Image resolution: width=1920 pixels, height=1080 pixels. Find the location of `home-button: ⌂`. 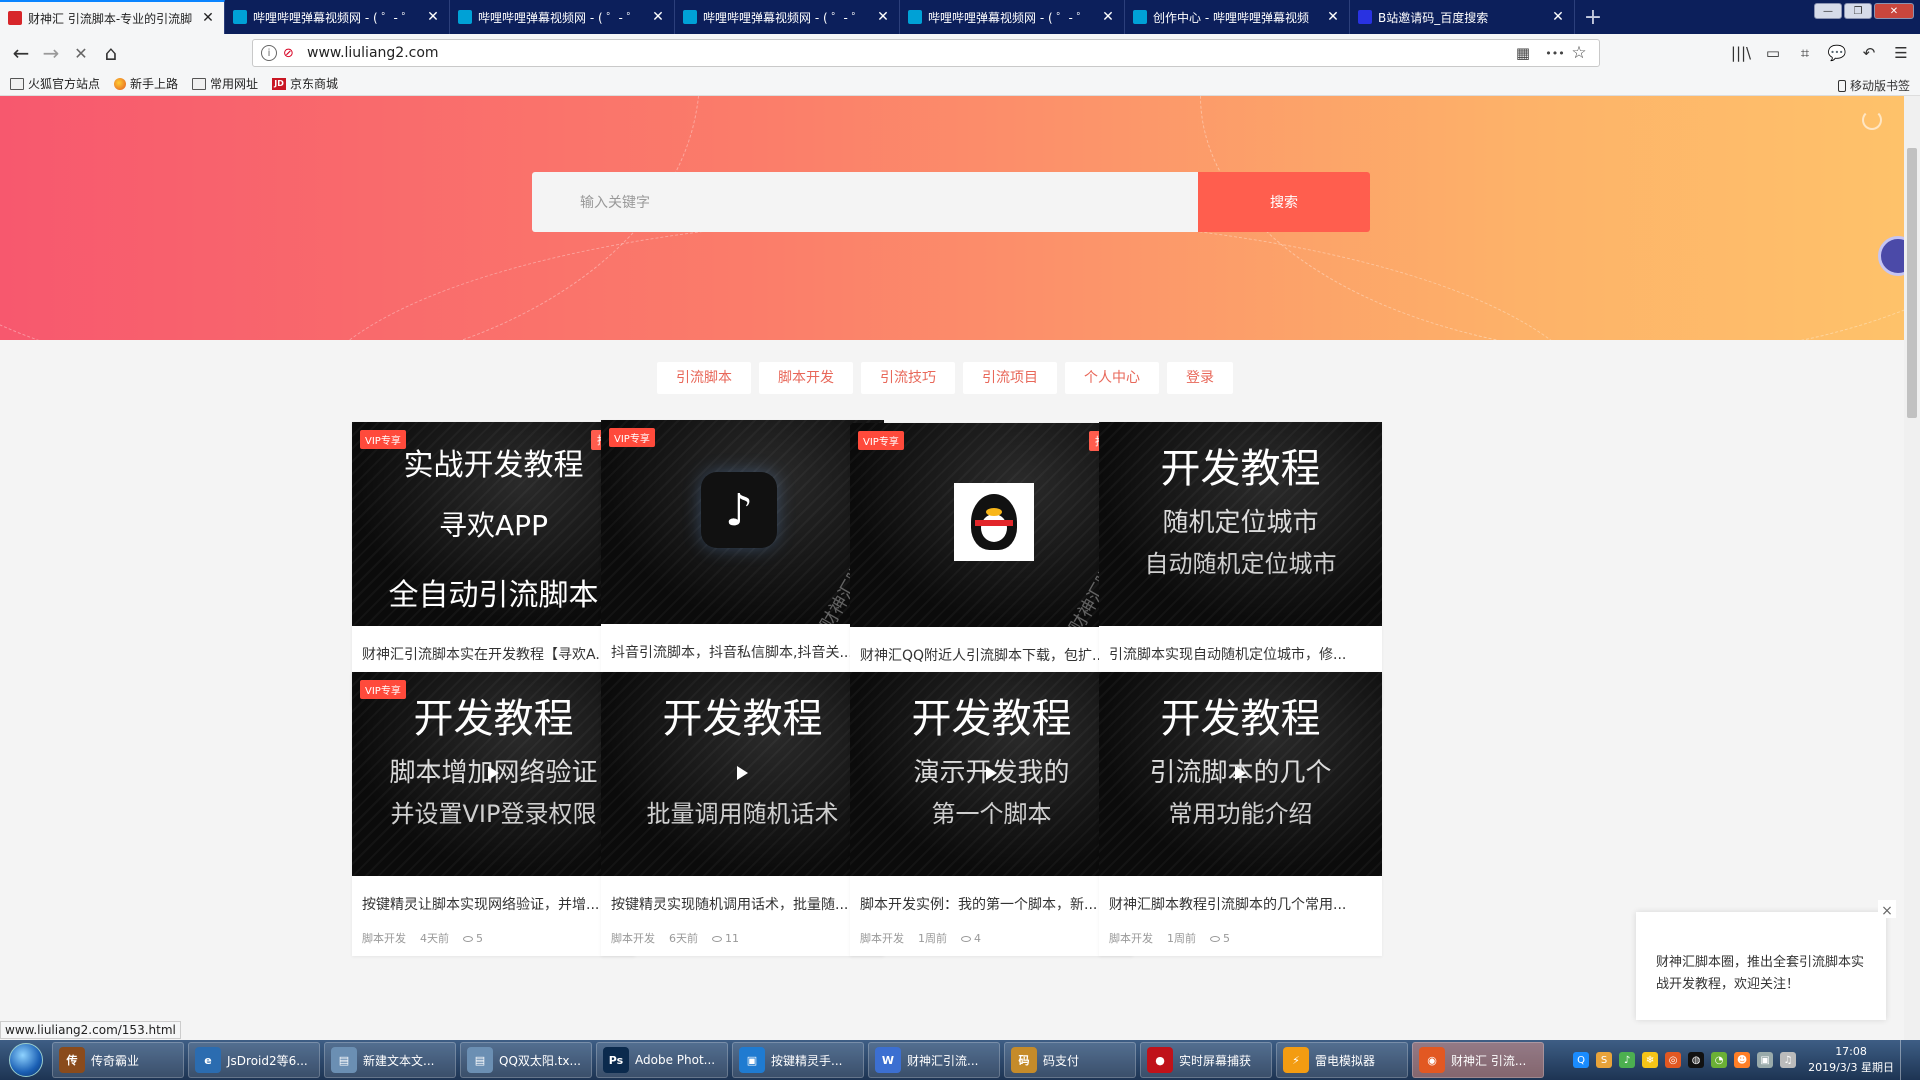

home-button: ⌂ is located at coordinates (111, 53).